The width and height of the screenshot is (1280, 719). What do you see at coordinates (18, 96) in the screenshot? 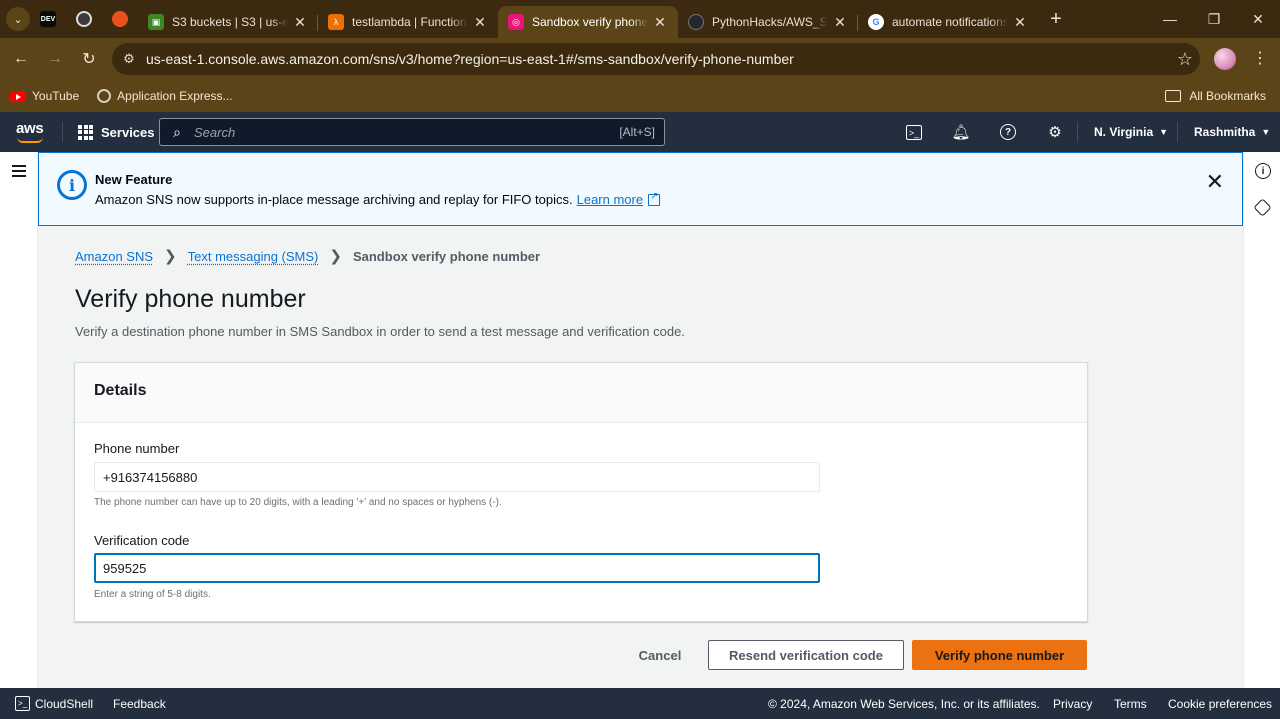
I see `youtube-icon` at bounding box center [18, 96].